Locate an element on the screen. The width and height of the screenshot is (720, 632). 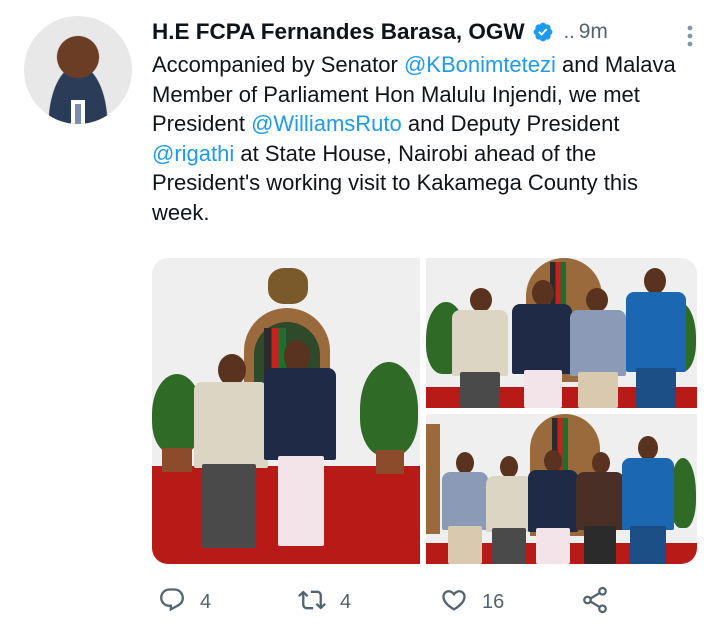
retweet-count: 4 is located at coordinates (346, 601).